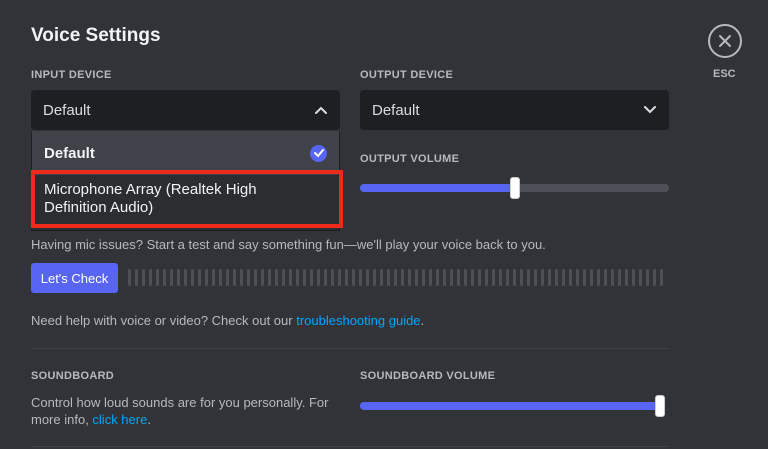  Describe the element at coordinates (396, 110) in the screenshot. I see `output-device-value: Default` at that location.